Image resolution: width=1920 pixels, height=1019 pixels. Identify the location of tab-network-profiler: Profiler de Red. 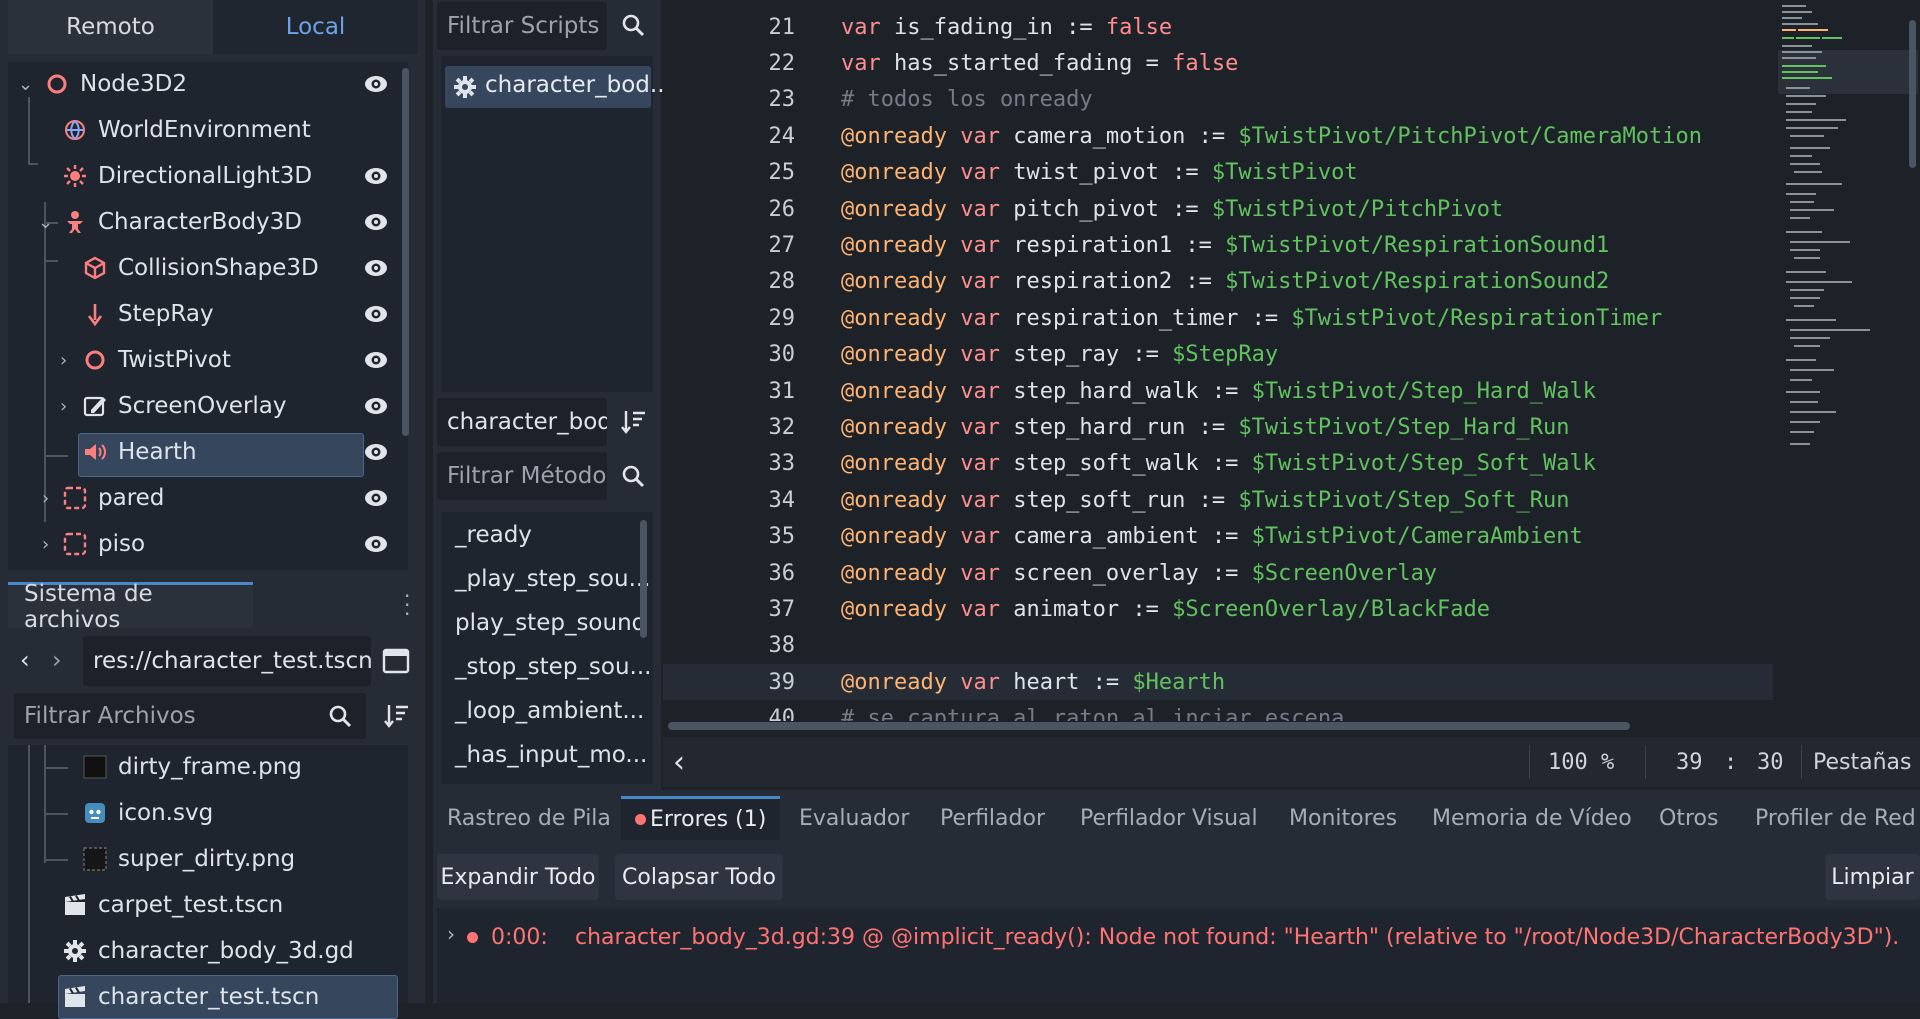
(1835, 818).